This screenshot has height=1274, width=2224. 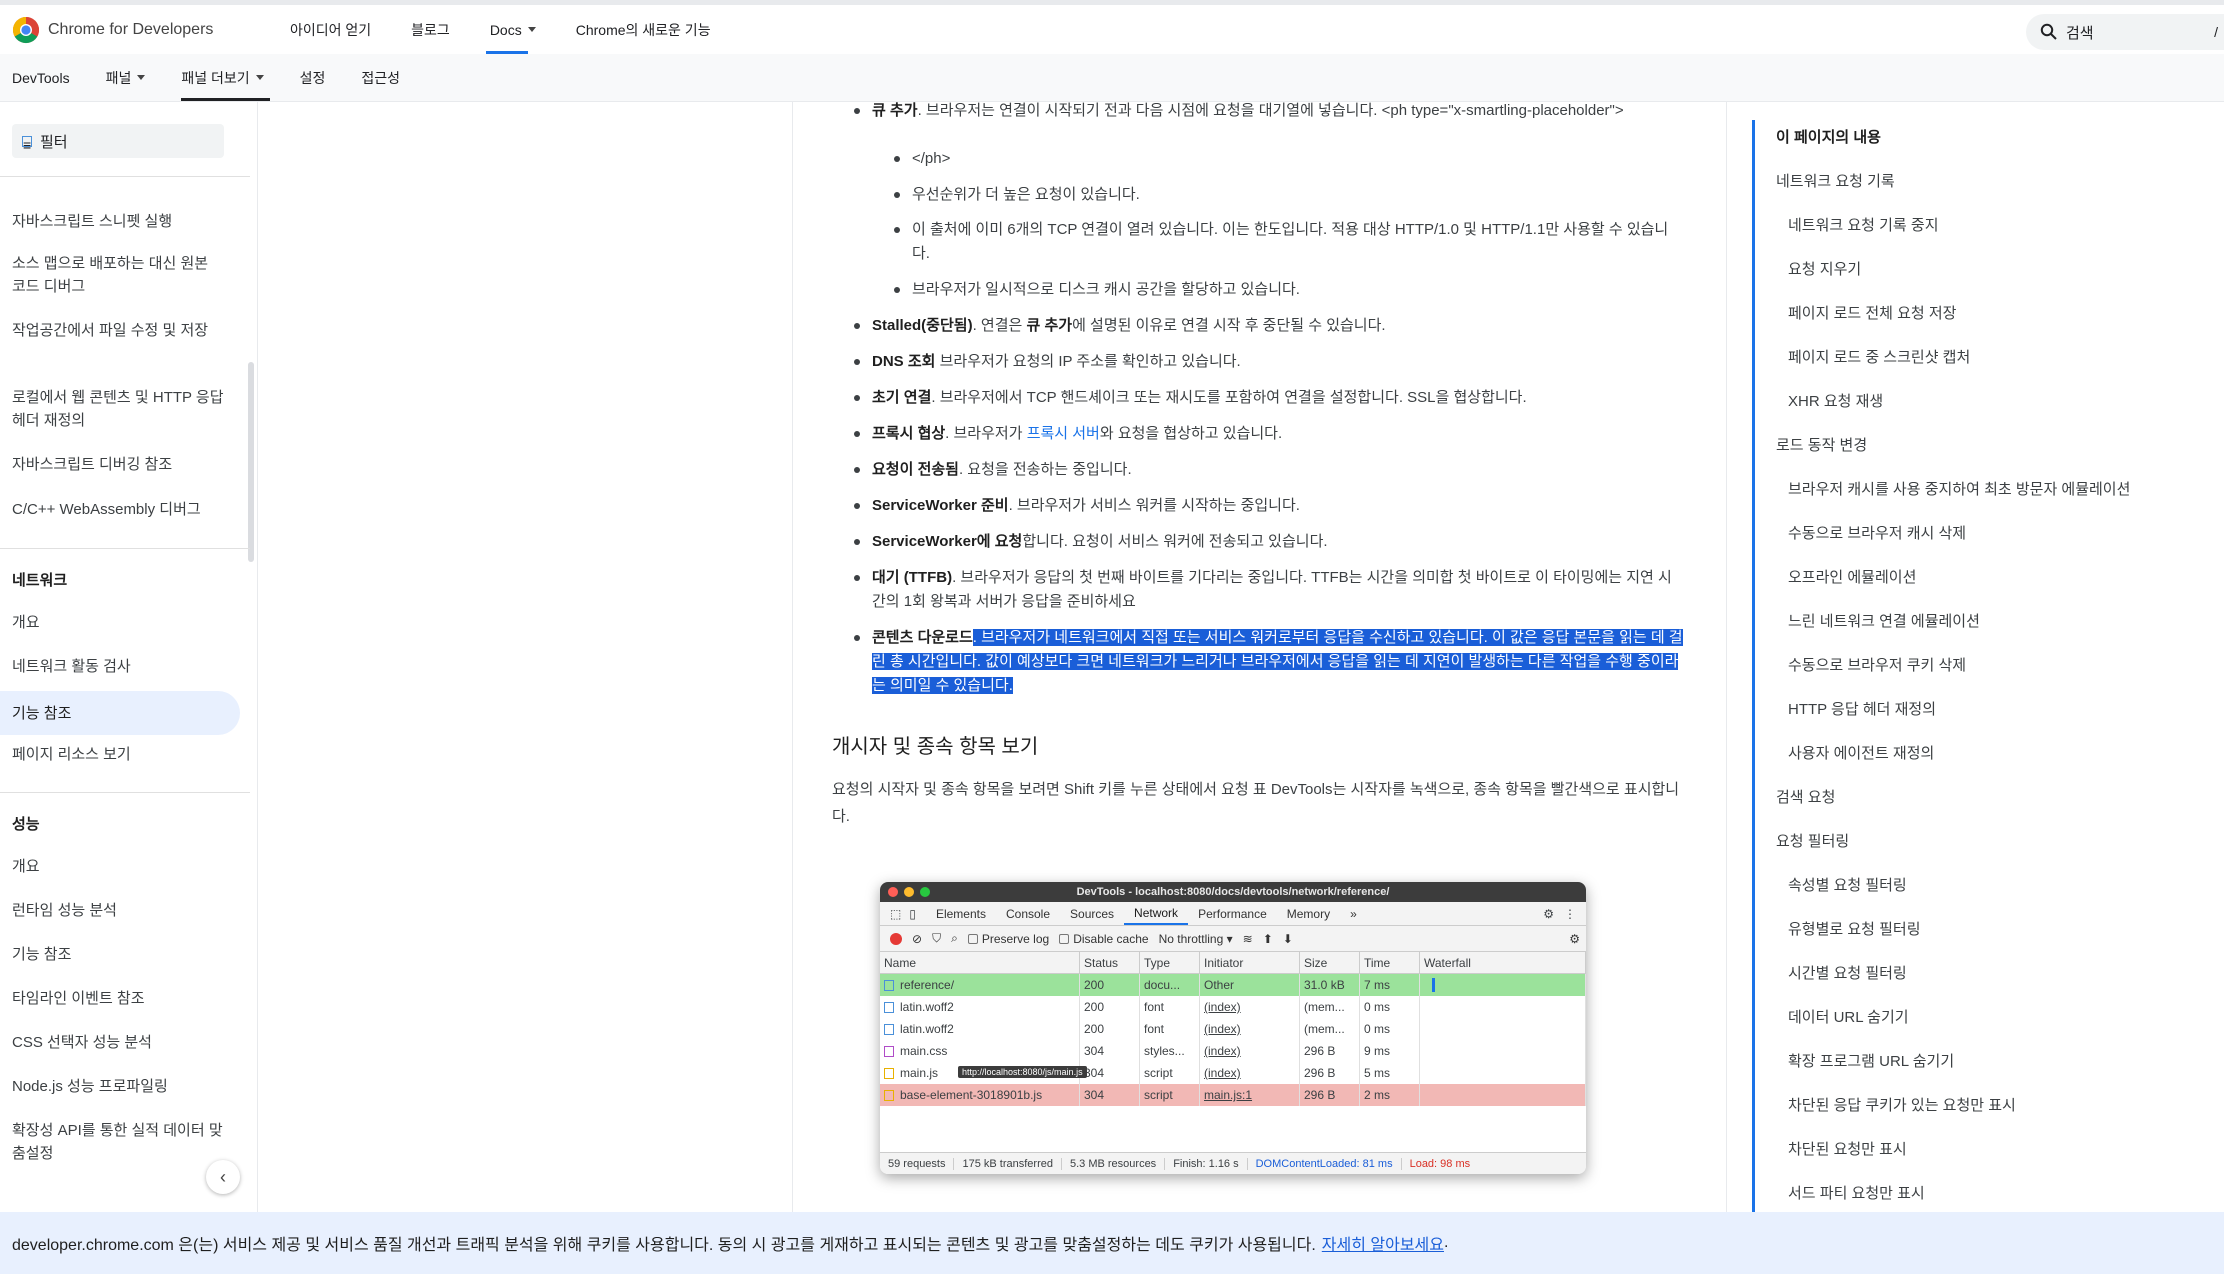 What do you see at coordinates (118, 464) in the screenshot?
I see `sidebar-item: 자바스크립트 디버깅 참조` at bounding box center [118, 464].